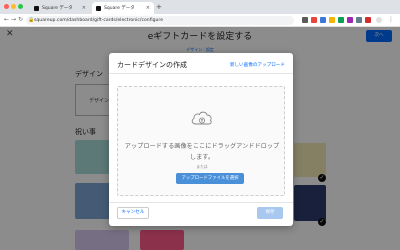 The height and width of the screenshot is (250, 400). I want to click on dropzone-instructions: アップロードする画像をここにドラッグアンドドロップします。, so click(202, 152).